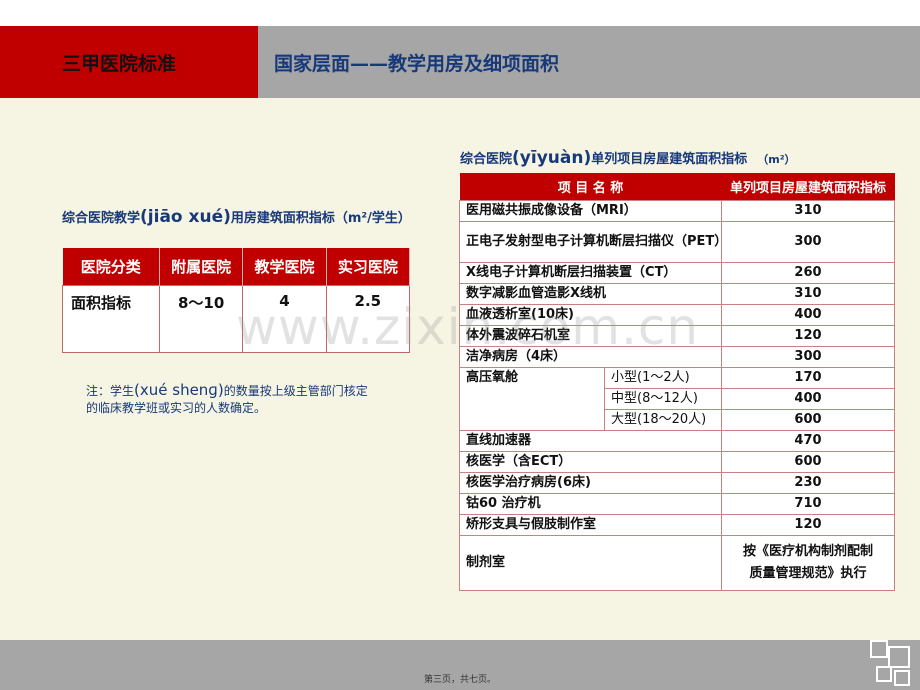  What do you see at coordinates (808, 563) in the screenshot?
I see `item-value: 按《医疗机构制剂配制 质量管理规范》执行` at bounding box center [808, 563].